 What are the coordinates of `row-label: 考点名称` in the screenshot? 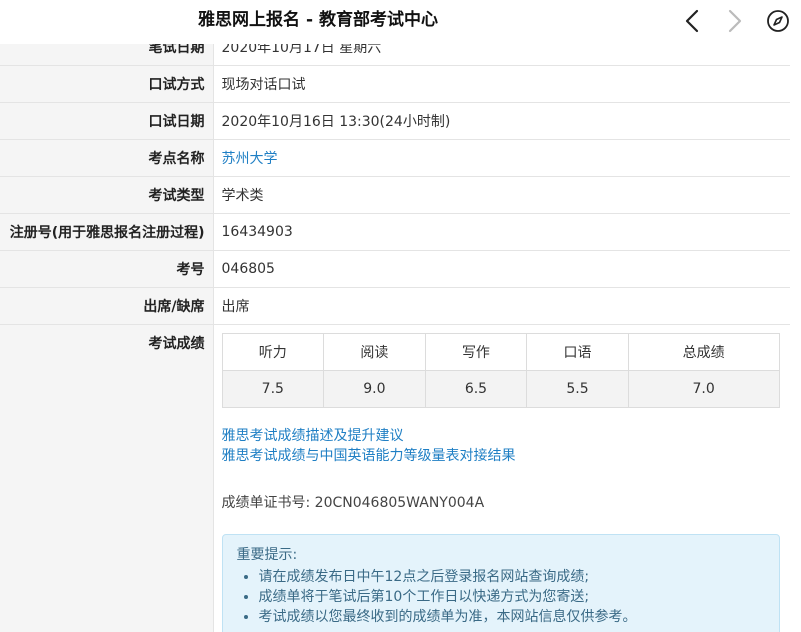 It's located at (107, 158).